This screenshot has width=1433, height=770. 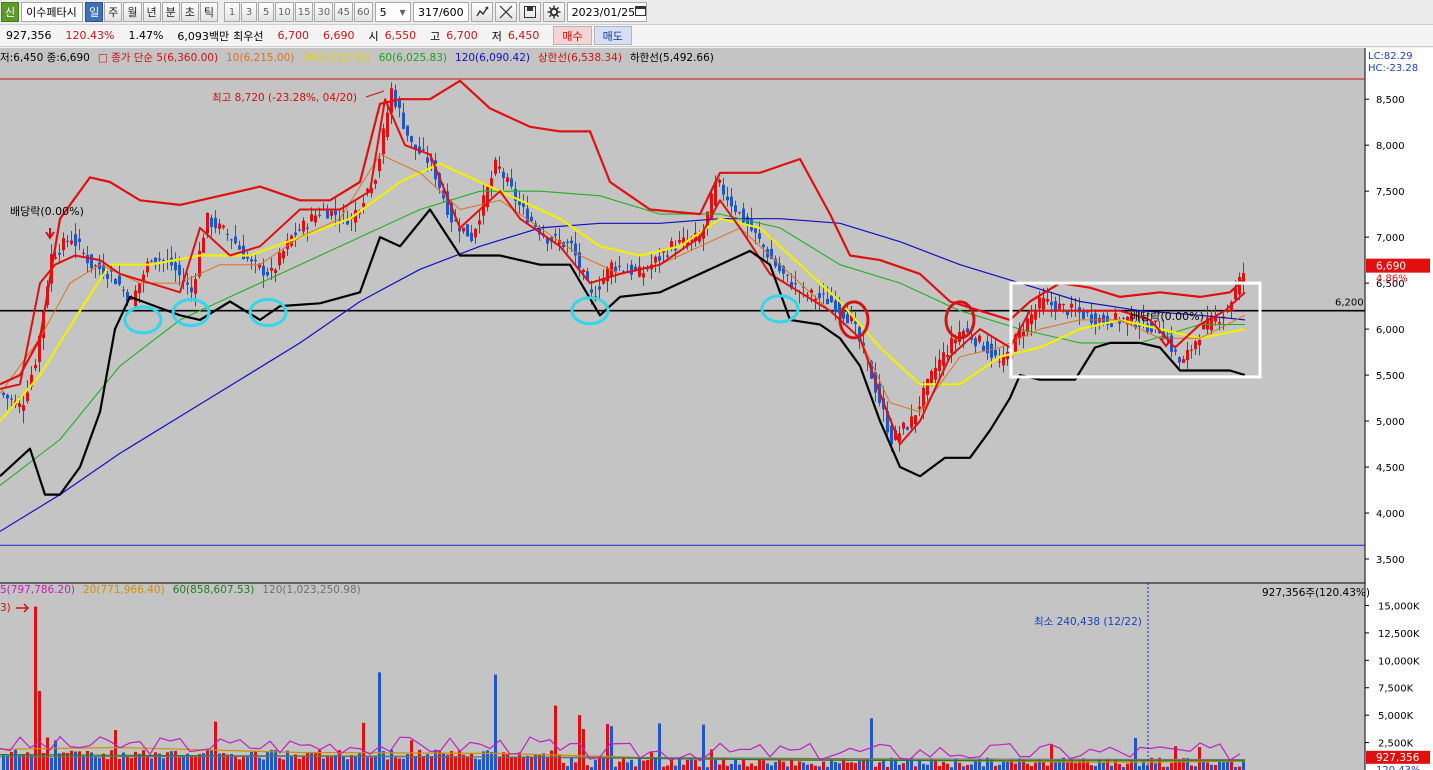 I want to click on interval-button: 45, so click(x=343, y=12).